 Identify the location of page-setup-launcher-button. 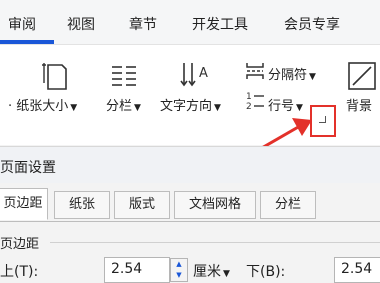
(323, 121).